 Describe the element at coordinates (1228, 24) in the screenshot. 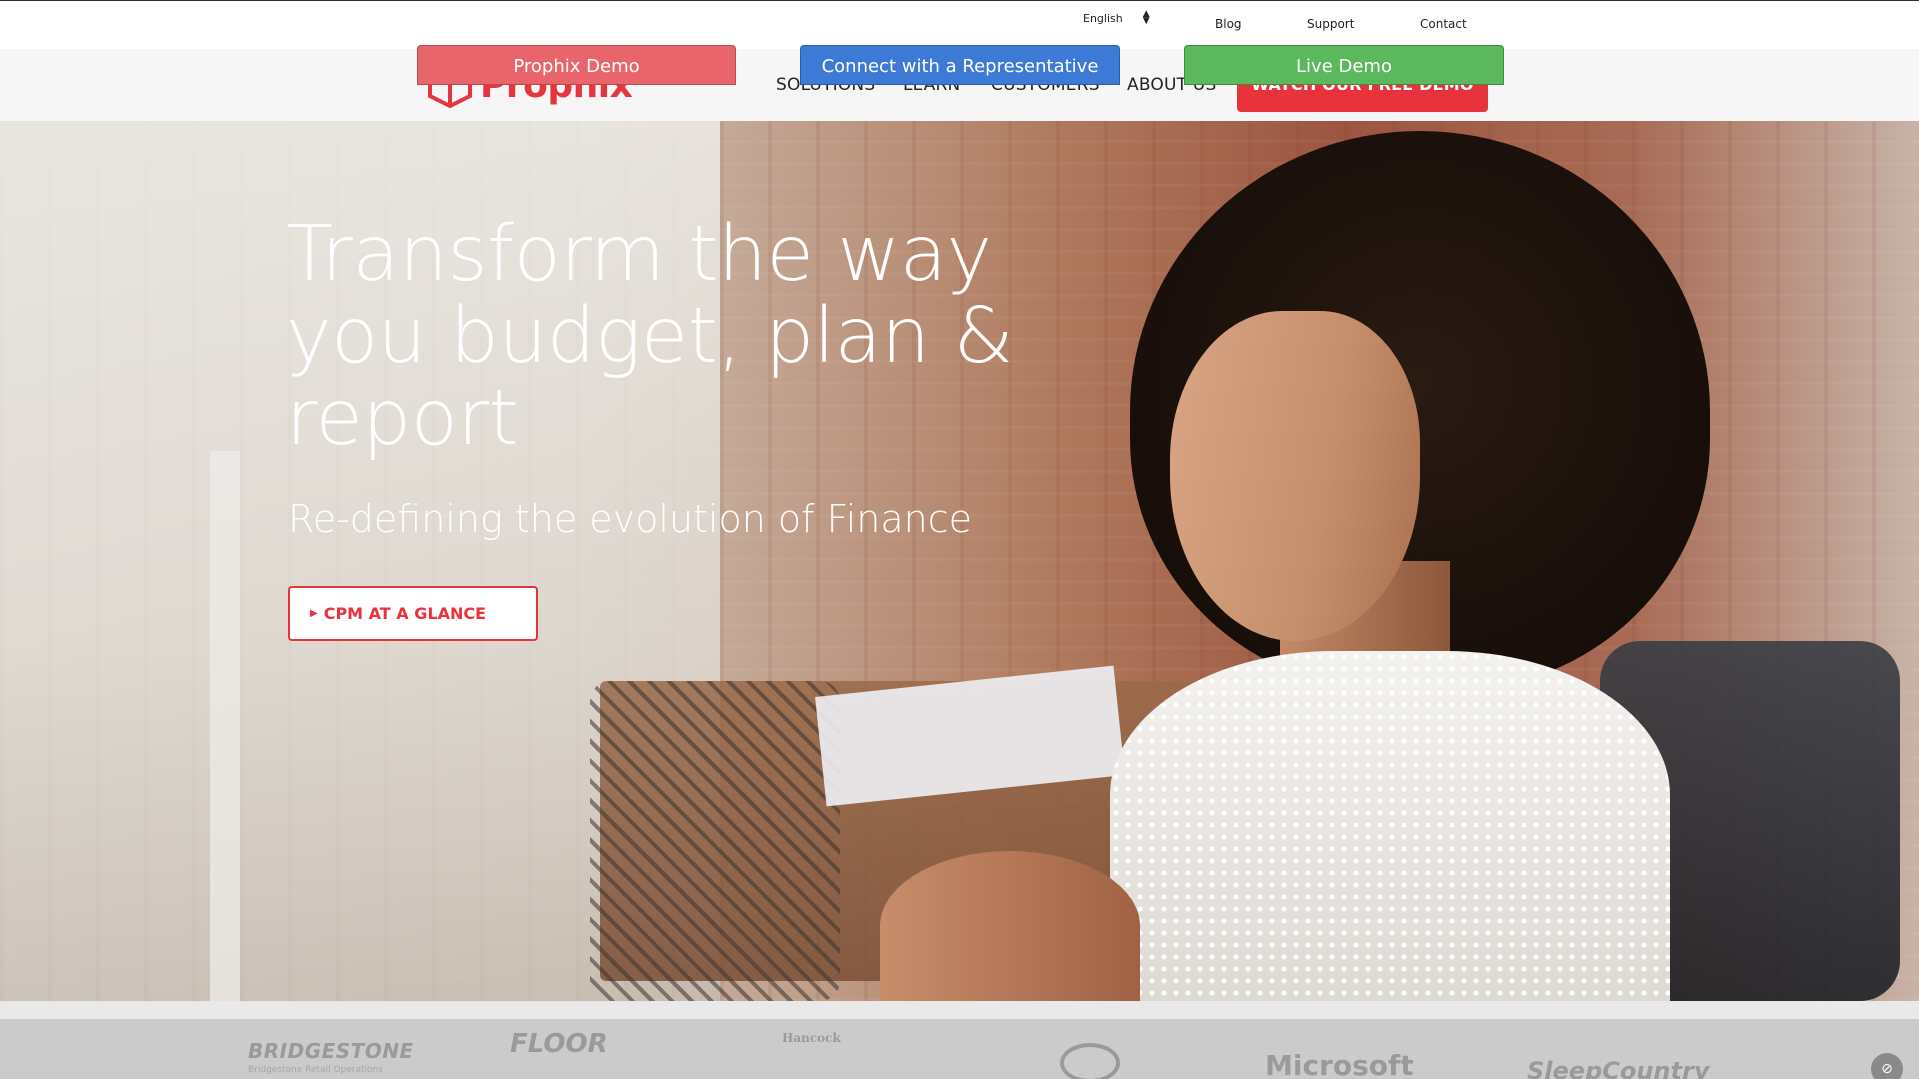

I see `blog-link: Blog` at that location.